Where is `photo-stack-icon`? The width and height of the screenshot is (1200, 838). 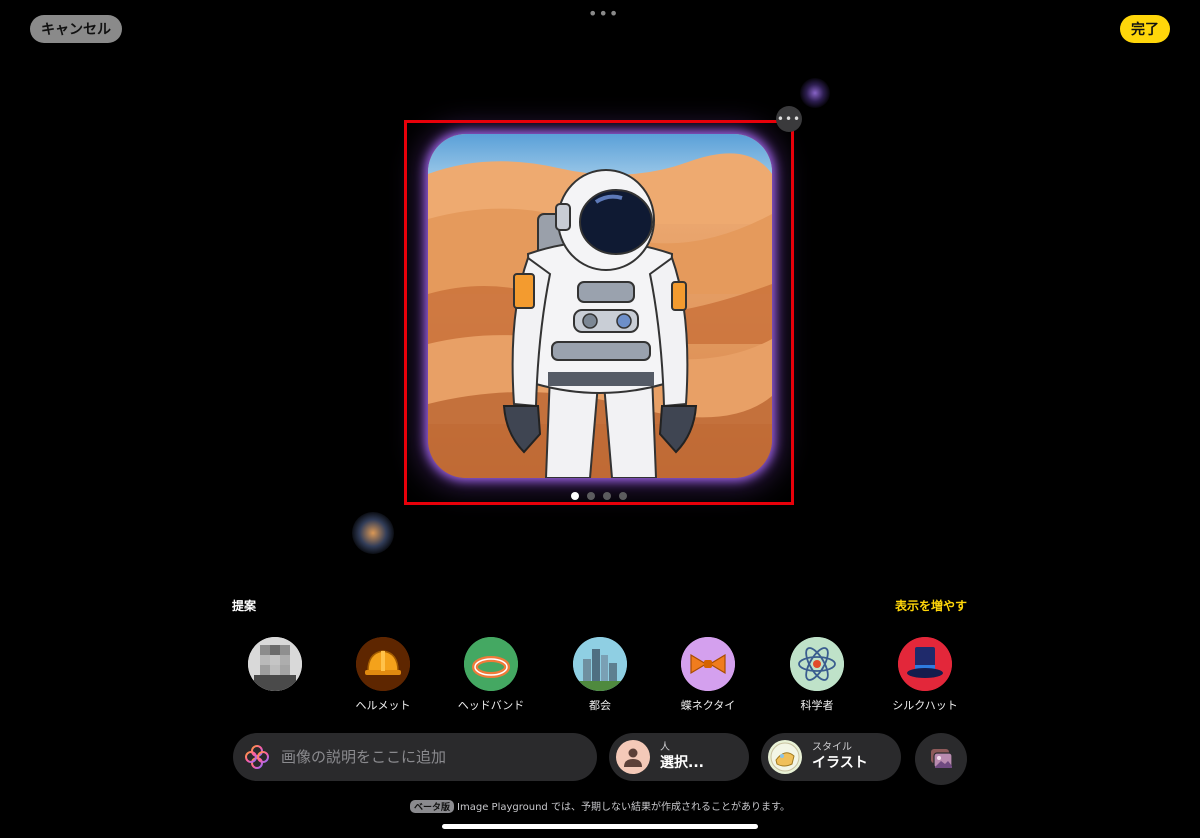
photo-stack-icon is located at coordinates (941, 759).